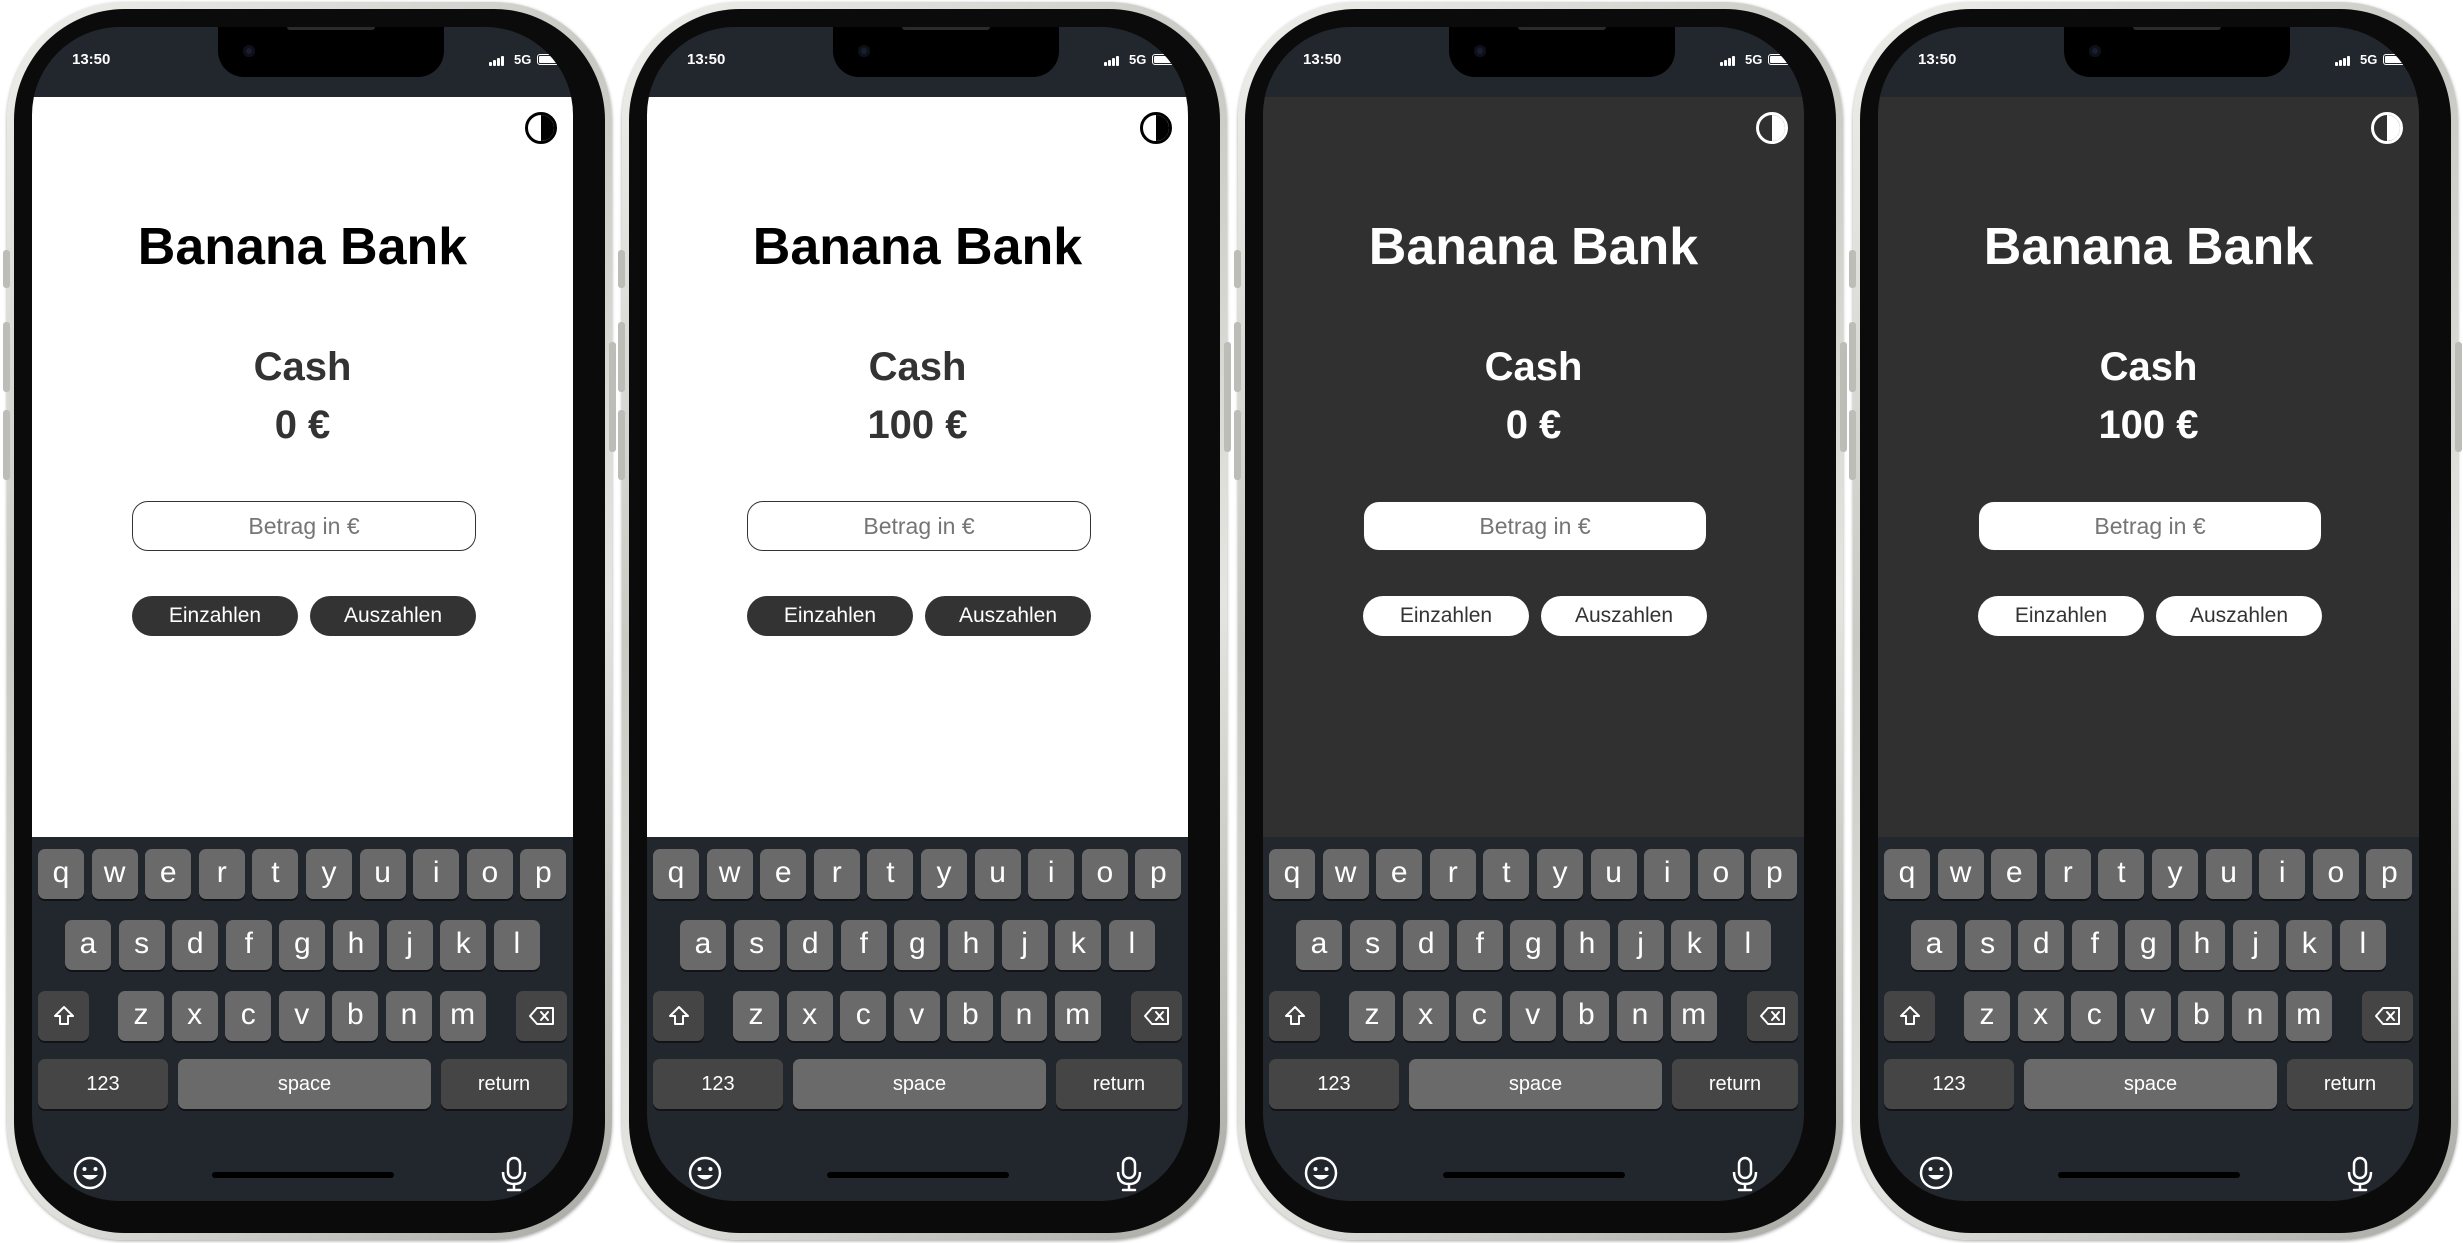 The height and width of the screenshot is (1243, 2463). I want to click on key-p: p, so click(543, 874).